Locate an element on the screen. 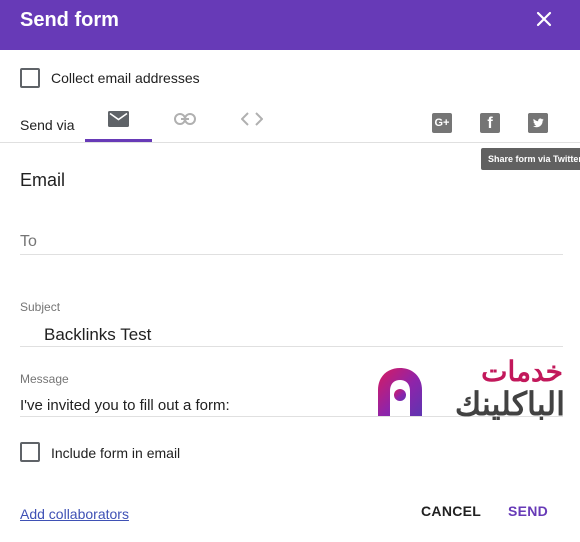  message-label: Message is located at coordinates (44, 379).